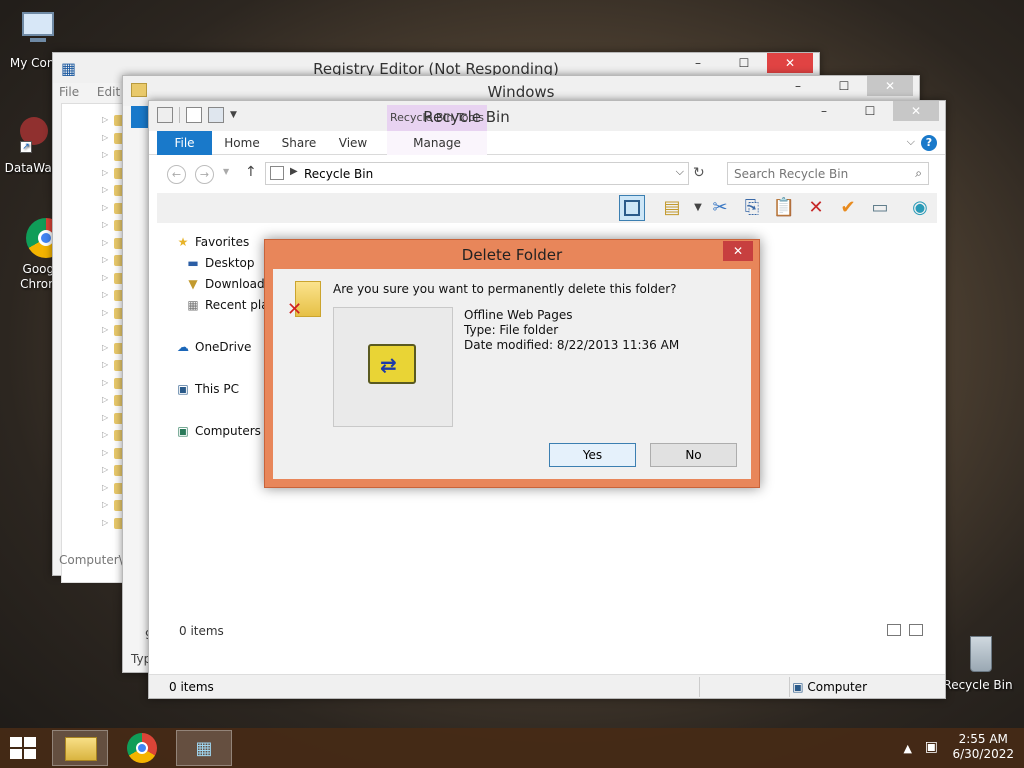  I want to click on status-bar: 0 items ▣ Computer, so click(547, 686).